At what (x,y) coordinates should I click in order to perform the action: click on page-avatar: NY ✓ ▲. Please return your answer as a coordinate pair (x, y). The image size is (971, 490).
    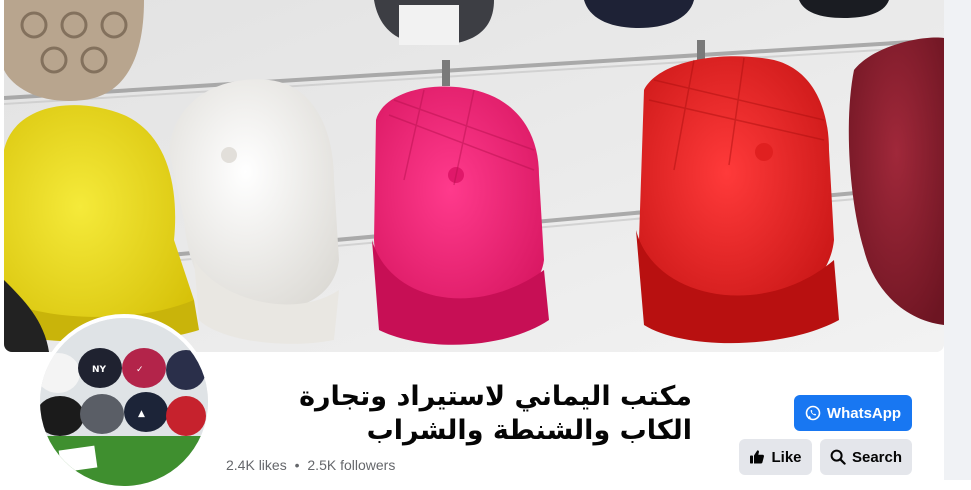
    Looking at the image, I should click on (124, 402).